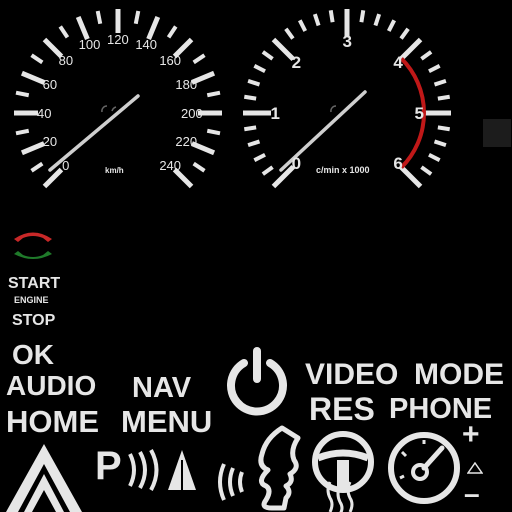 This screenshot has width=512, height=512. Describe the element at coordinates (424, 468) in the screenshot. I see `sport-mode-icon` at that location.